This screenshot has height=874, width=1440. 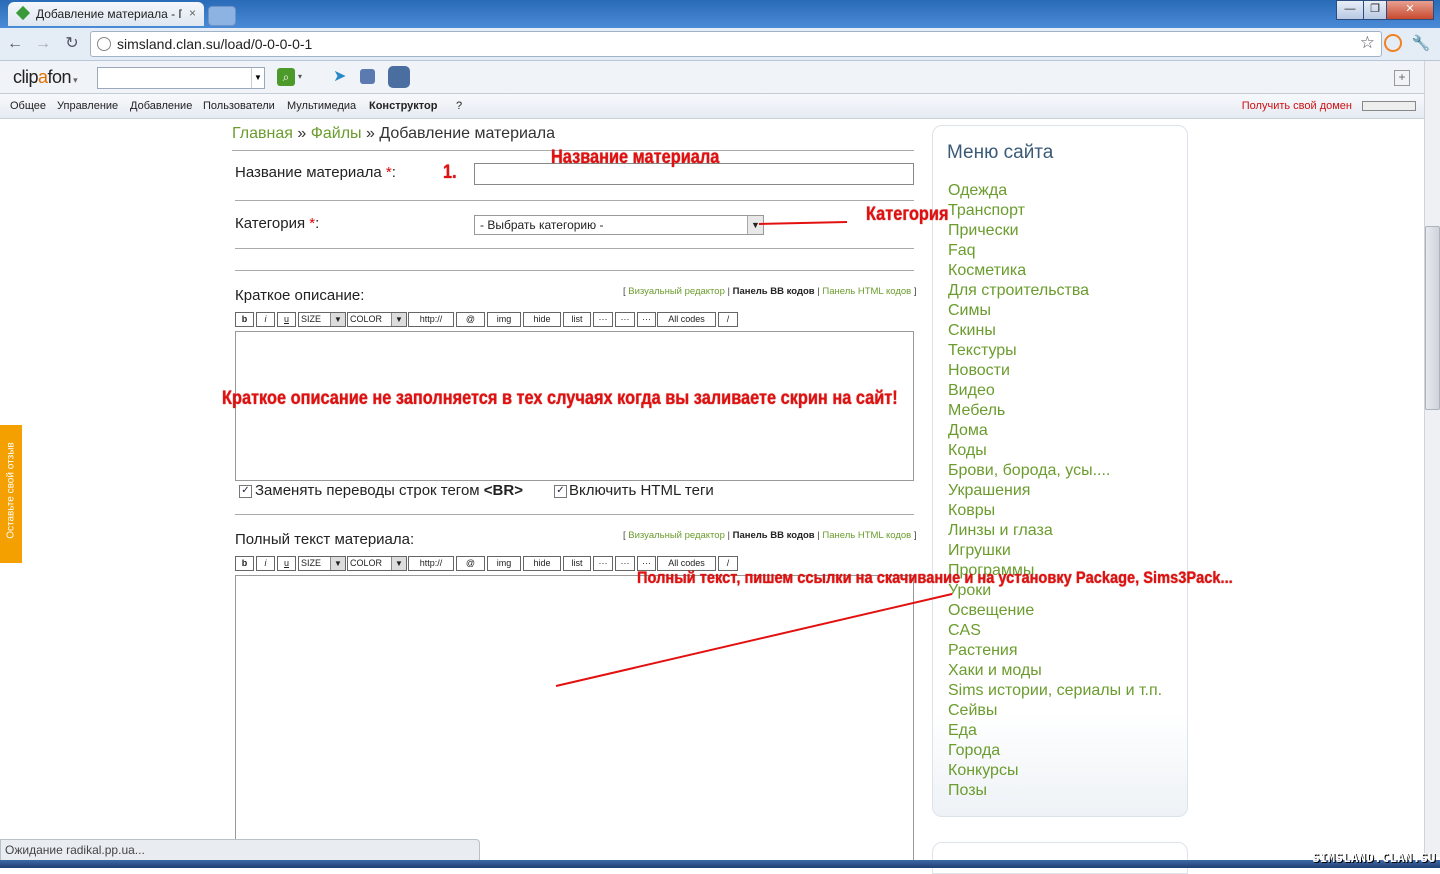 What do you see at coordinates (803, 223) in the screenshot?
I see `category-pointer-line` at bounding box center [803, 223].